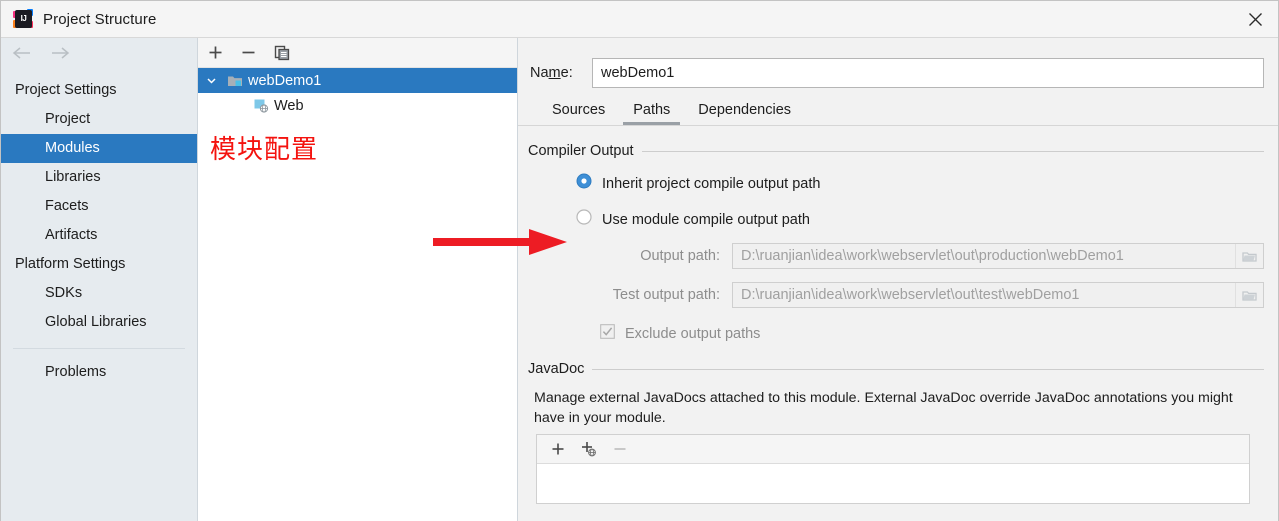 The height and width of the screenshot is (521, 1279). What do you see at coordinates (100, 19) in the screenshot?
I see `window-title: Project Structure` at bounding box center [100, 19].